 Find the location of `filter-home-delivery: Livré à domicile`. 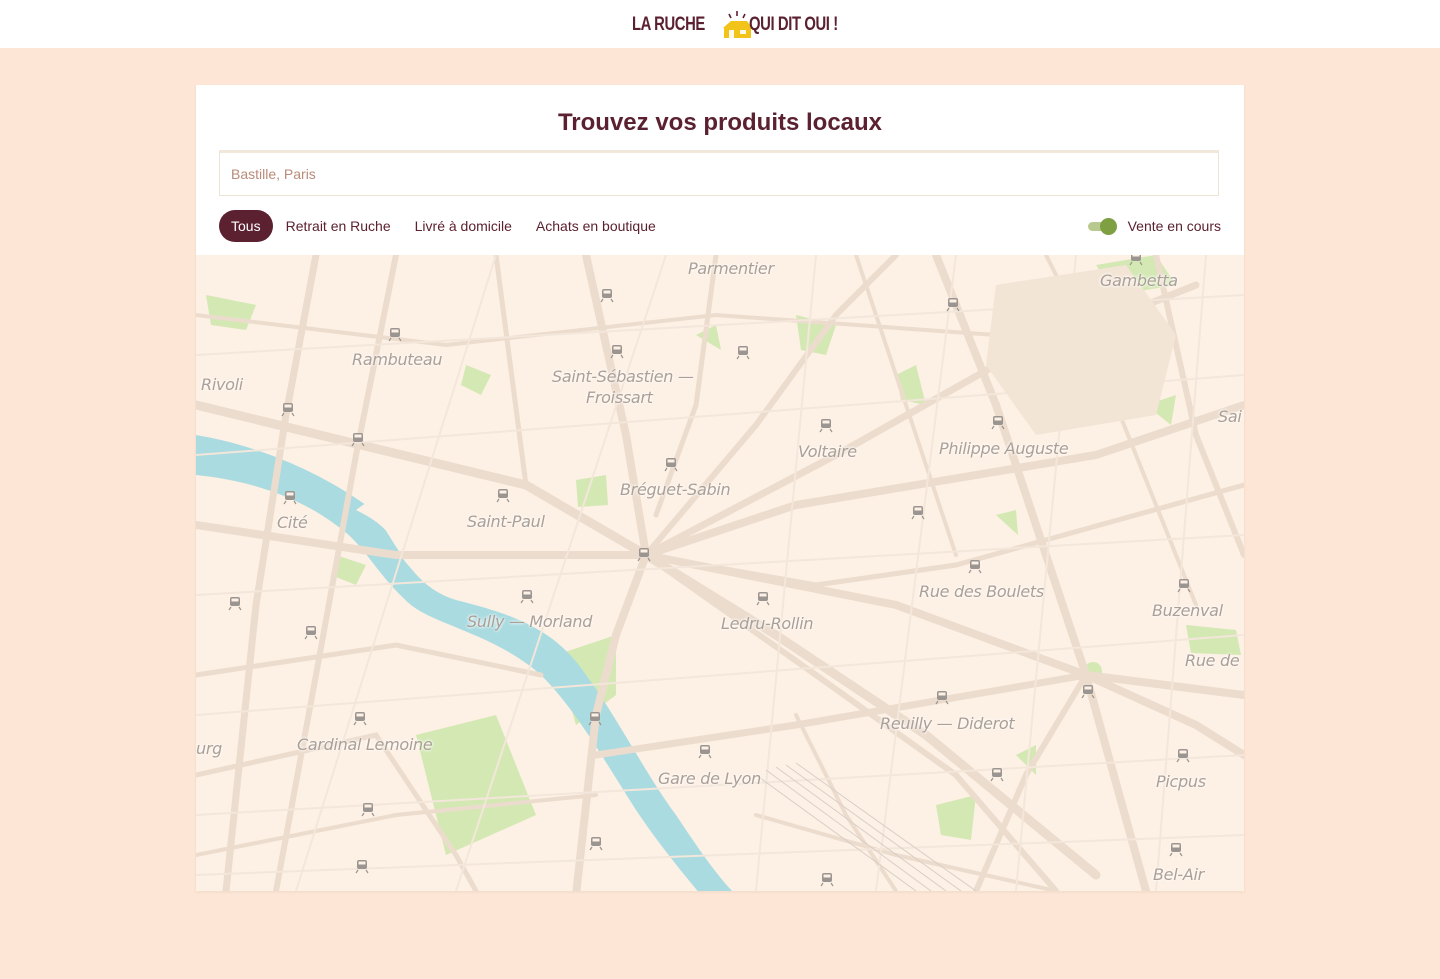

filter-home-delivery: Livré à domicile is located at coordinates (463, 226).